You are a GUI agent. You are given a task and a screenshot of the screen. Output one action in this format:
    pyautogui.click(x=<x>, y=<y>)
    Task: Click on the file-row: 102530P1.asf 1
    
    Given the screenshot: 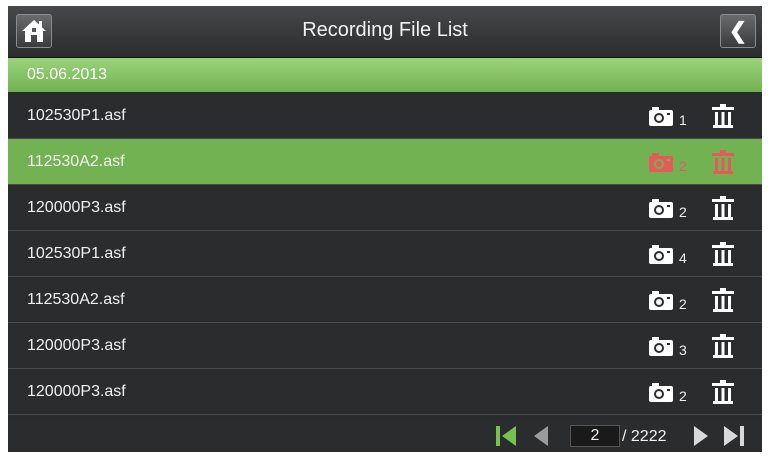 What is the action you would take?
    pyautogui.click(x=385, y=116)
    